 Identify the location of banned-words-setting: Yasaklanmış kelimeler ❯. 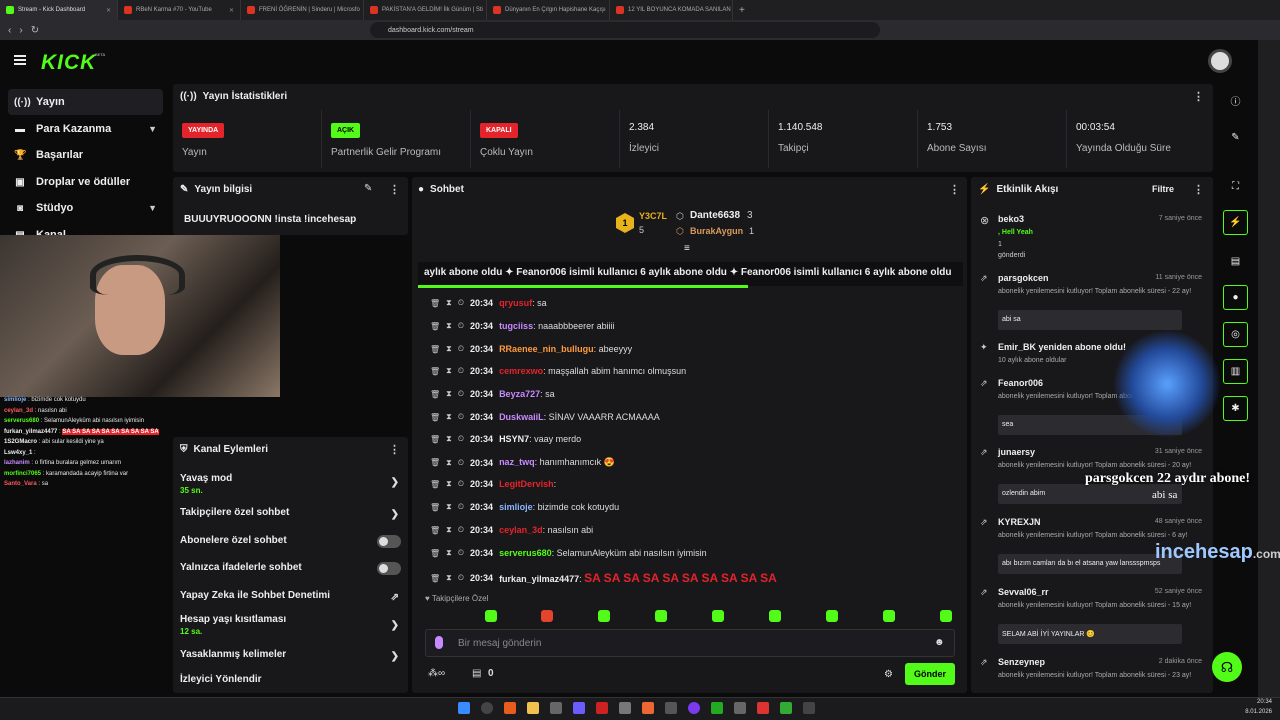
(292, 655).